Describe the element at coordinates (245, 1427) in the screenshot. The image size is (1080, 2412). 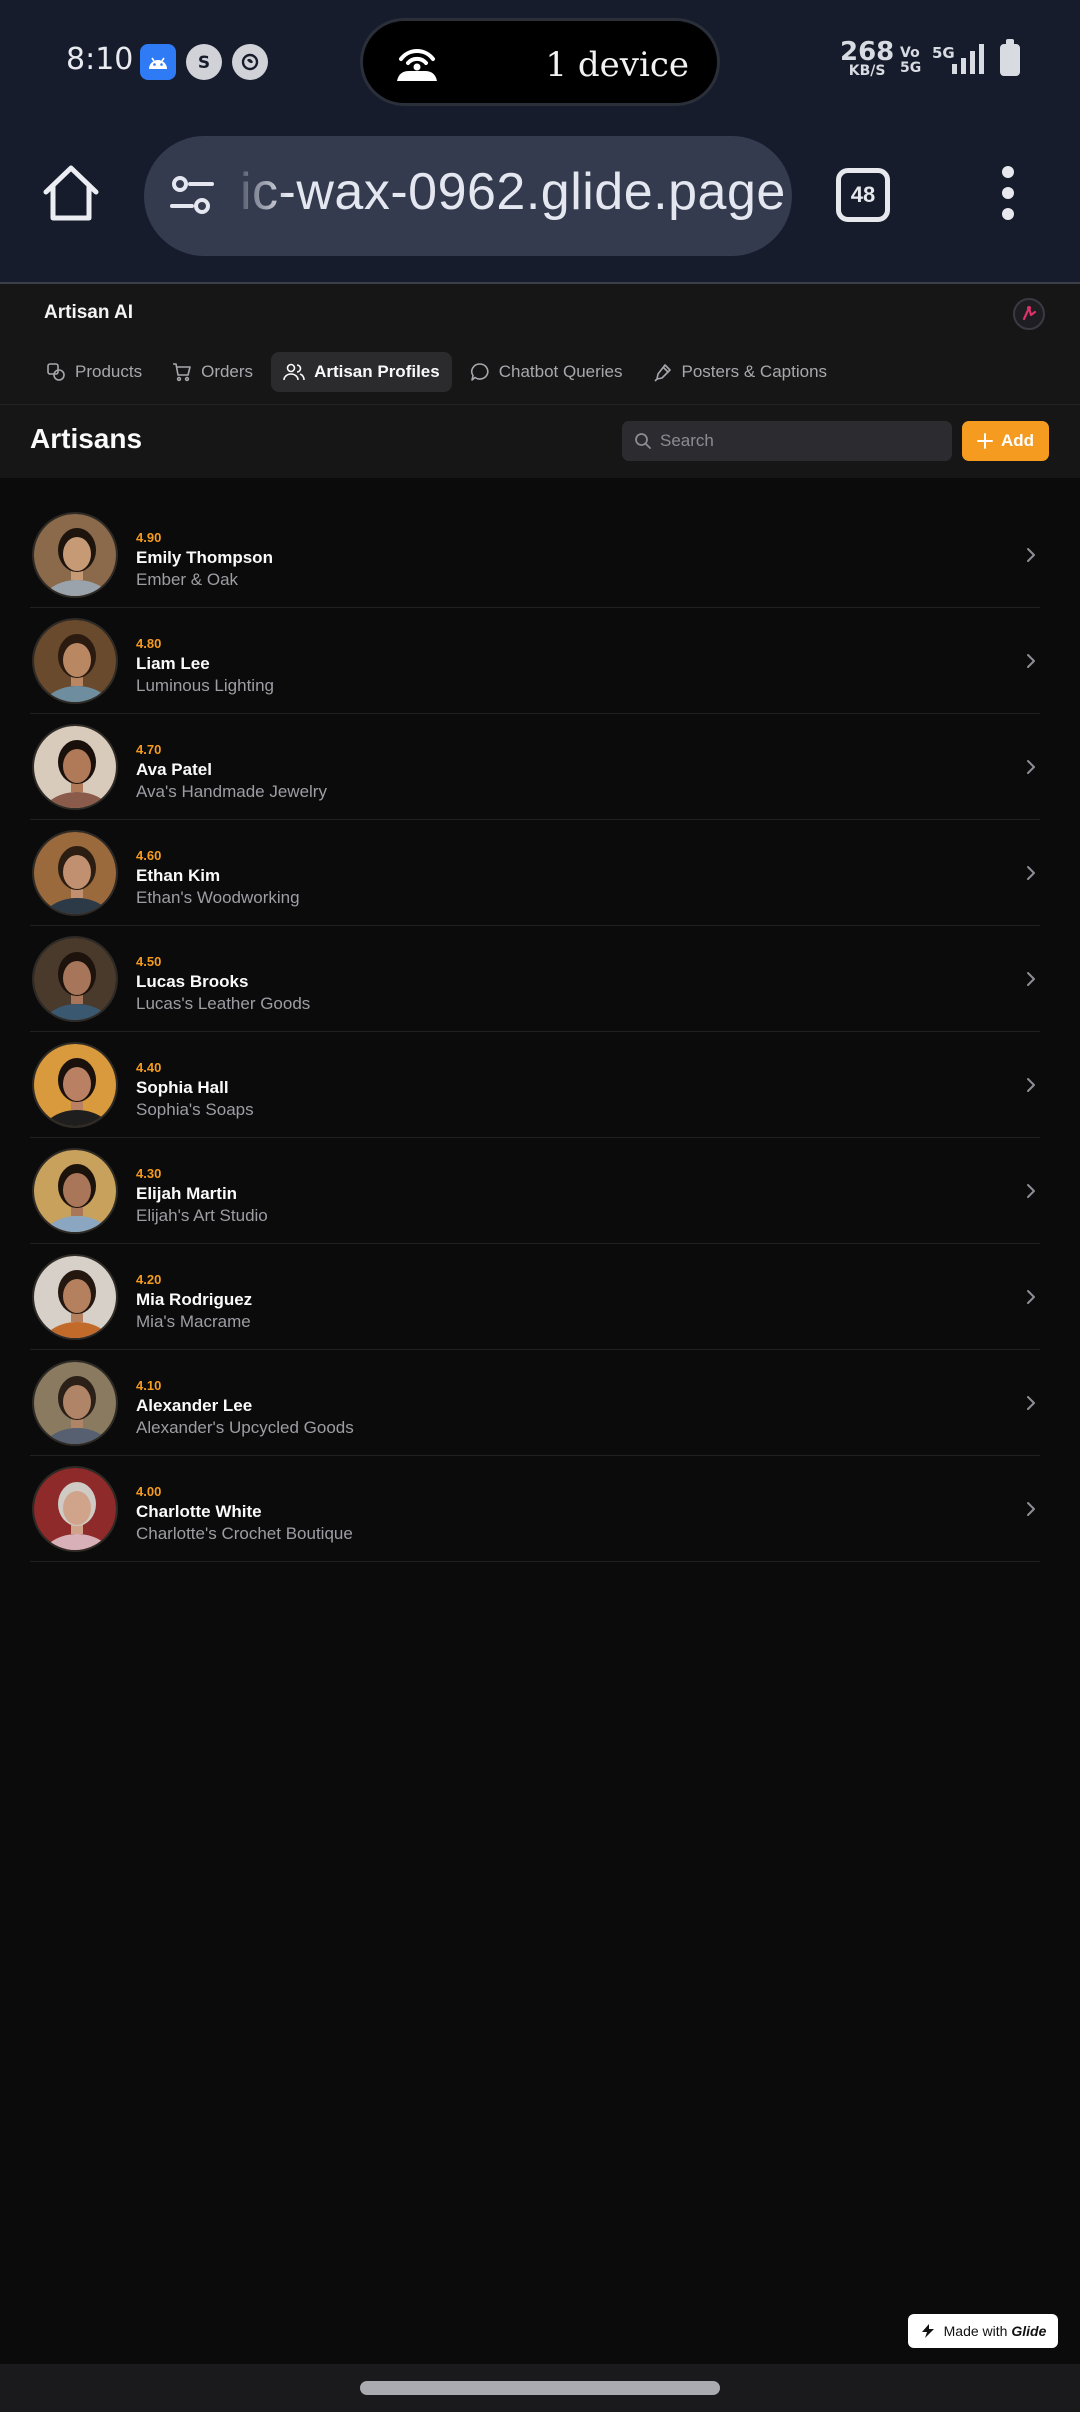
I see `artisan-shop: Alexander's Upcycled Goods` at that location.